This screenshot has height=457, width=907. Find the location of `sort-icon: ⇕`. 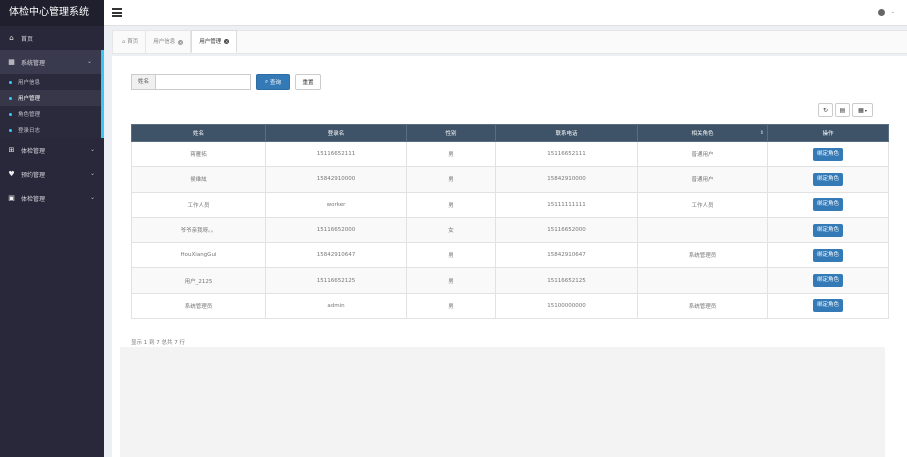

sort-icon: ⇕ is located at coordinates (762, 133).